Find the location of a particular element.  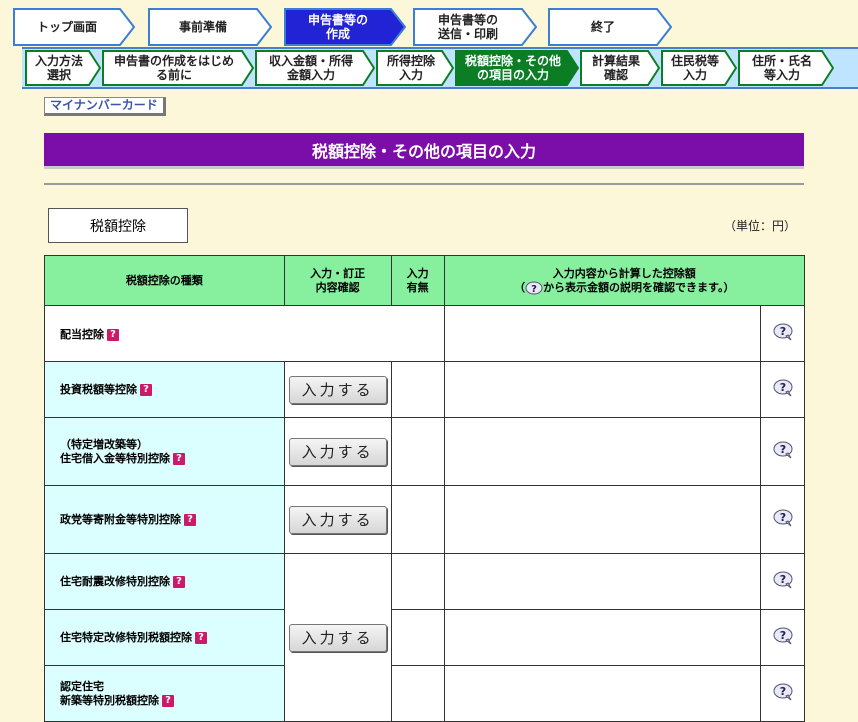

header-amount: 入力内容から計算した控除額 （? から表示金額の説明を確認できます。） is located at coordinates (624, 280).